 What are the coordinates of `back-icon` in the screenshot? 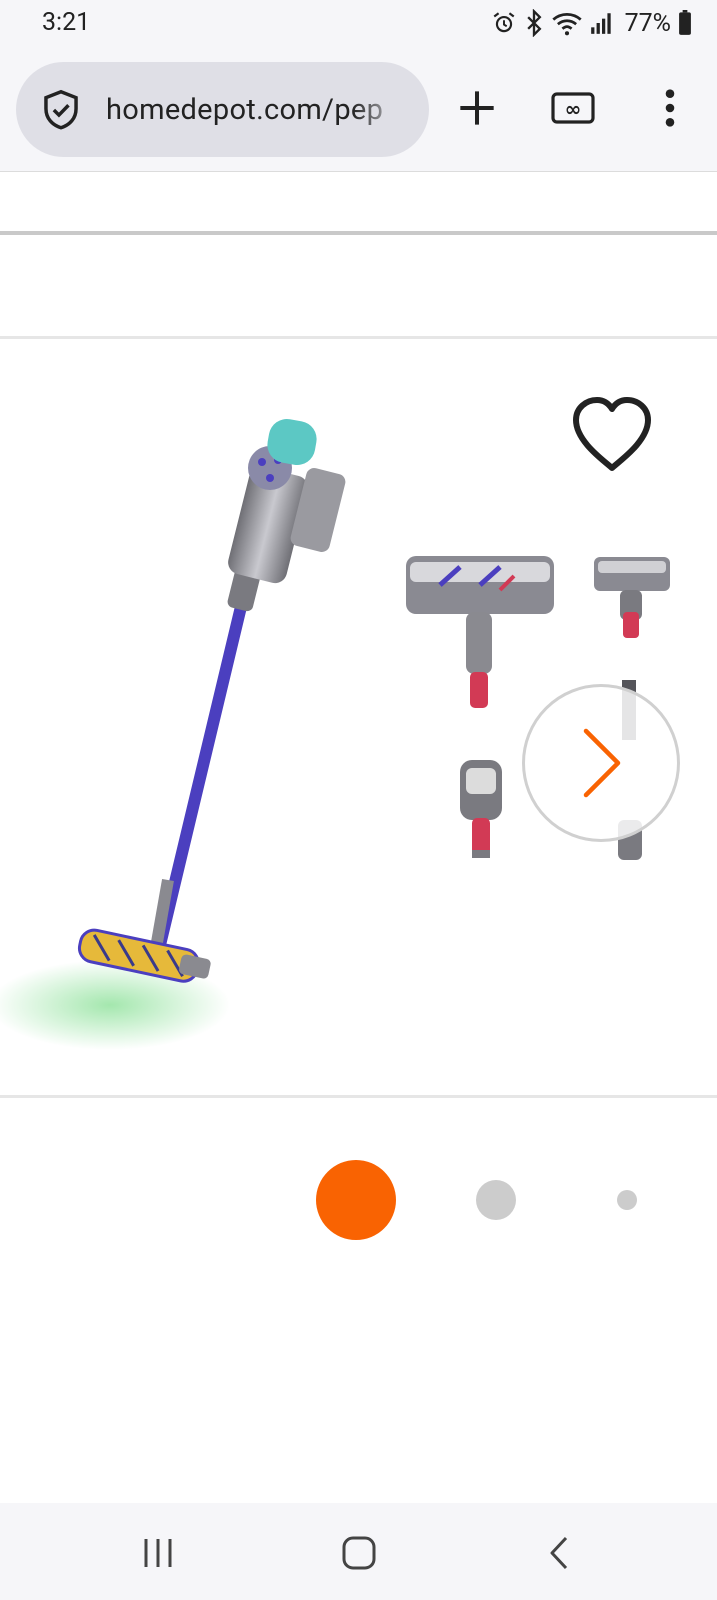 It's located at (559, 1553).